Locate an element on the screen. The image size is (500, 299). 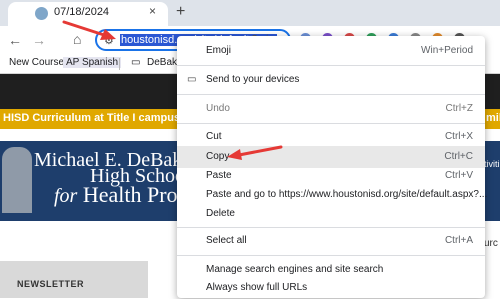
menu-item-undo: Undo Ctrl+Z is located at coordinates (331, 109).